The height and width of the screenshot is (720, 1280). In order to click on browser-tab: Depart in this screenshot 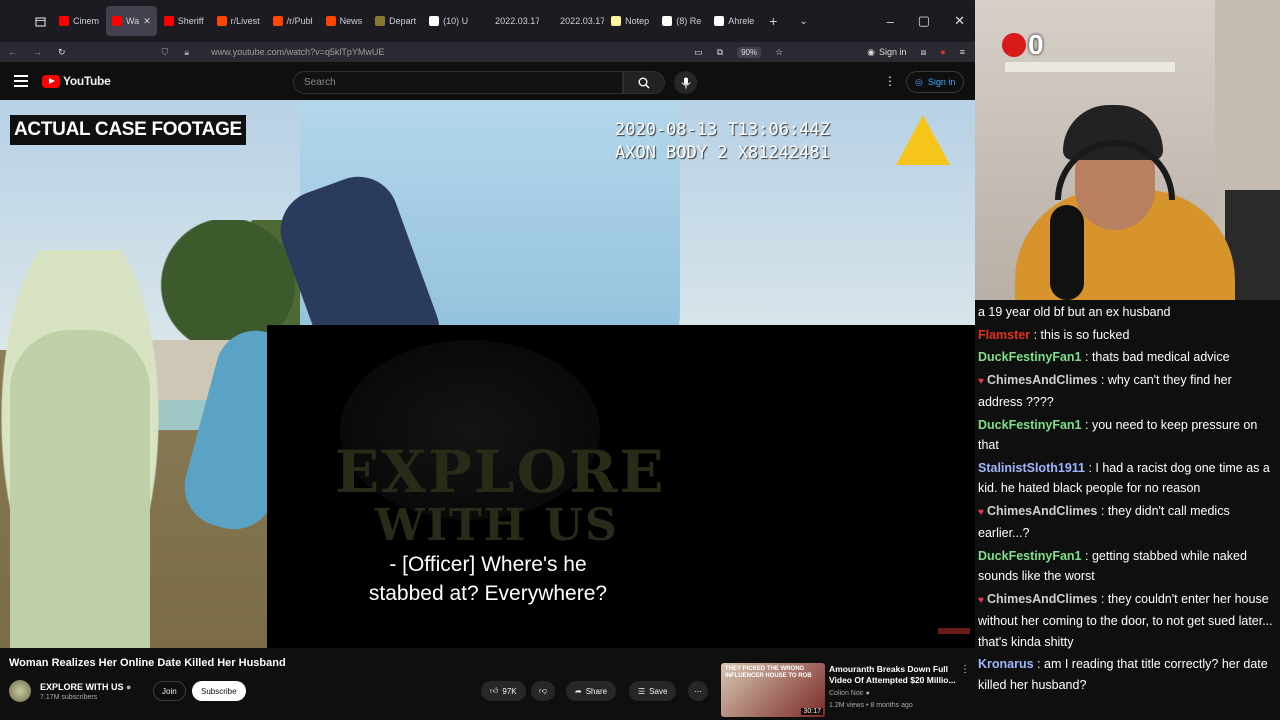, I will do `click(395, 21)`.